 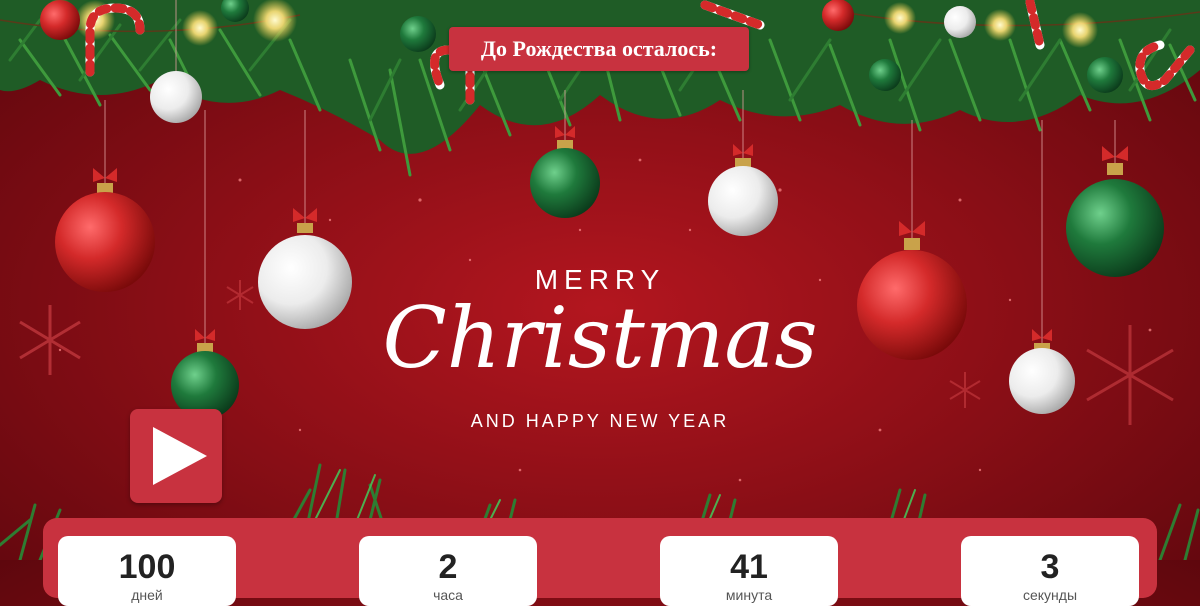 I want to click on greeting-new-year: AND HAPPY NEW YEAR, so click(x=600, y=421).